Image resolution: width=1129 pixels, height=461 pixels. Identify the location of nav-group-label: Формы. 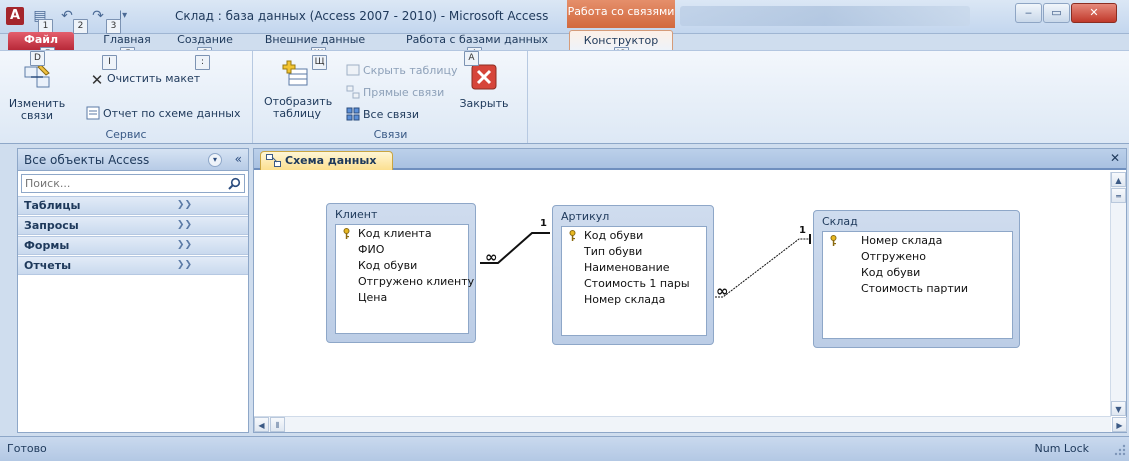
(47, 245).